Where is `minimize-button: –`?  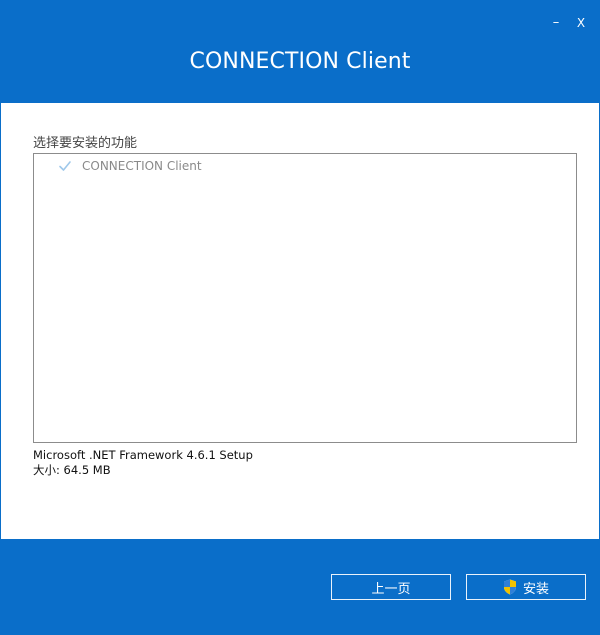
minimize-button: – is located at coordinates (556, 23).